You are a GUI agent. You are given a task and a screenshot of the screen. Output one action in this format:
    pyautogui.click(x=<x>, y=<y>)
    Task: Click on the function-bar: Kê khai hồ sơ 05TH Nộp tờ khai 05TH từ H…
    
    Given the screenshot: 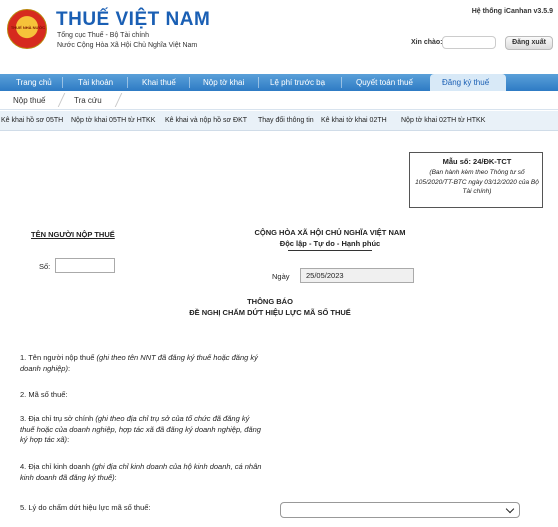 What is the action you would take?
    pyautogui.click(x=279, y=121)
    